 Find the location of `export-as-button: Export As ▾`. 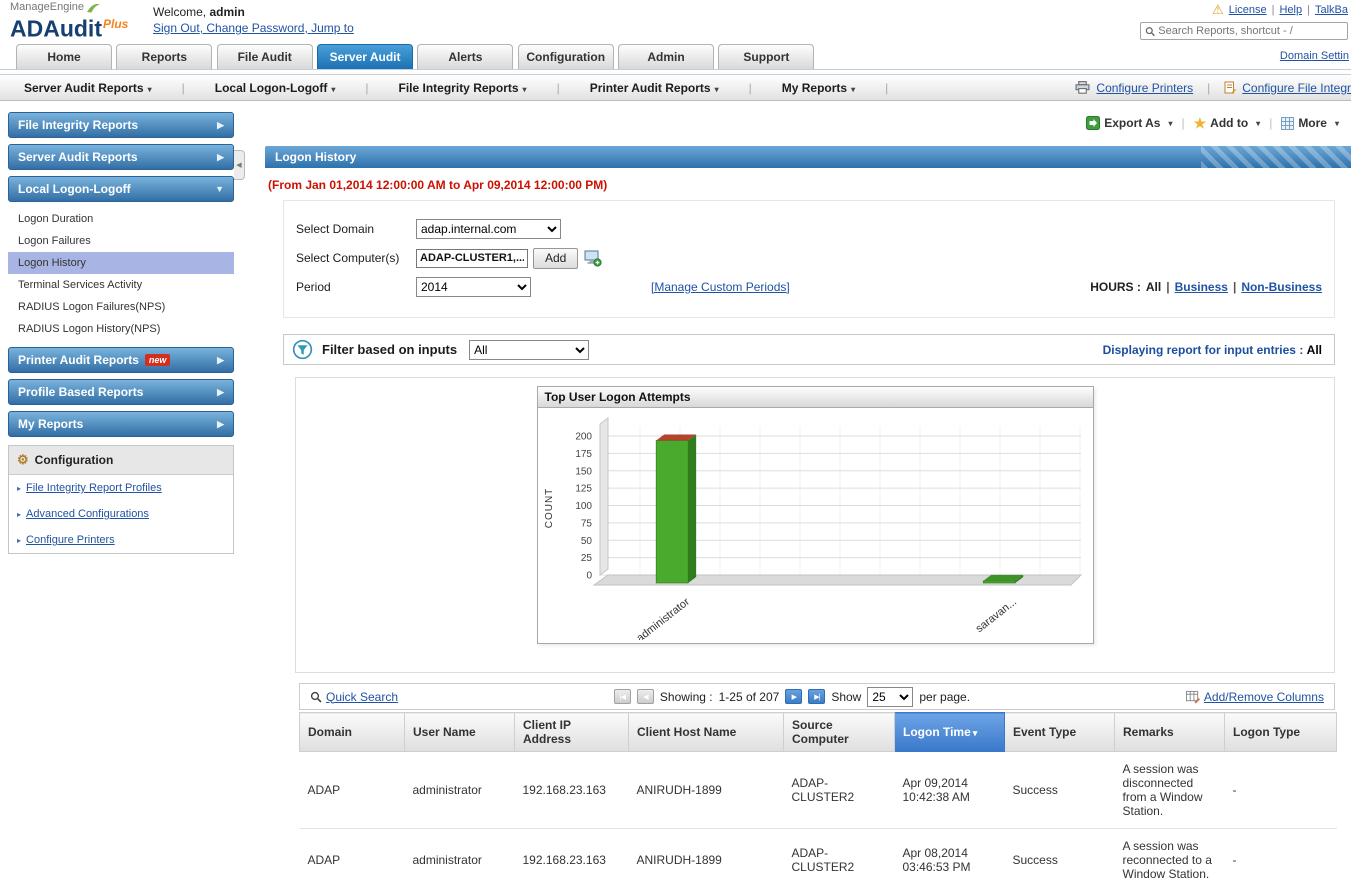

export-as-button: Export As ▾ is located at coordinates (1129, 123).